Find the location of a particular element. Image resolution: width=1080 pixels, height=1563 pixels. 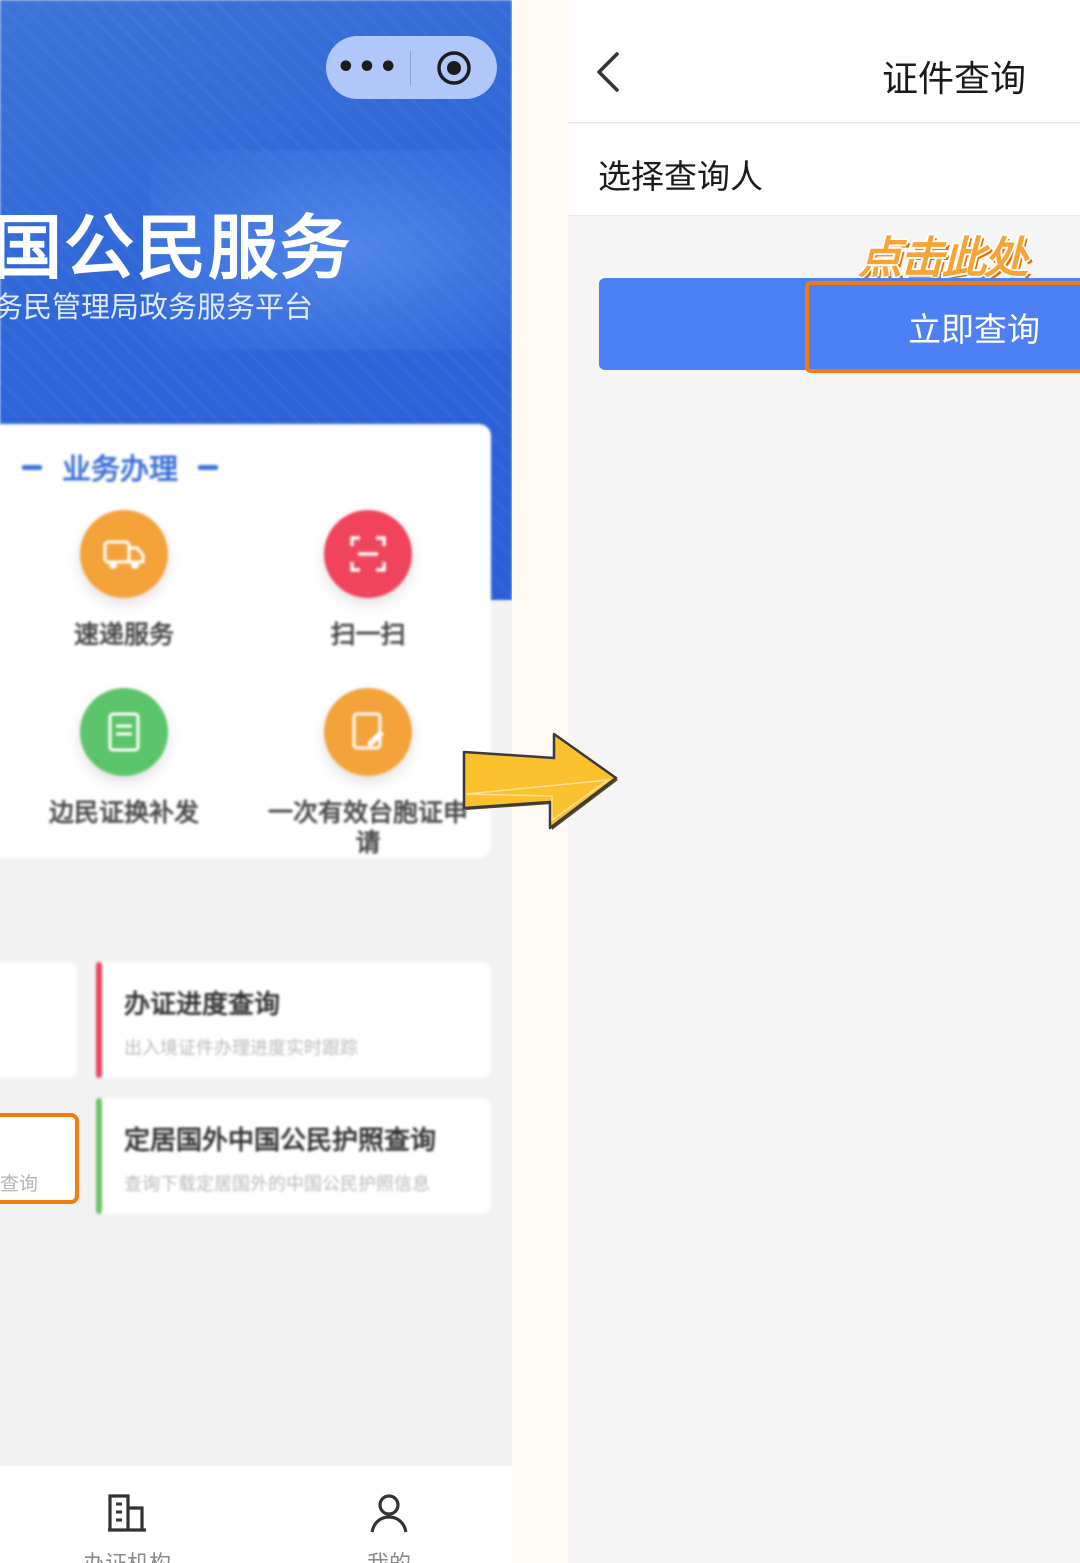

page-title: 证件查询 is located at coordinates (954, 79).